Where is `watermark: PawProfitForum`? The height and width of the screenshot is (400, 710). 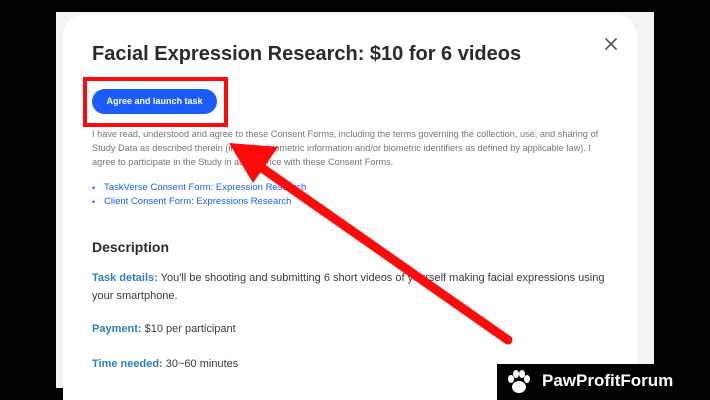 watermark: PawProfitForum is located at coordinates (603, 382).